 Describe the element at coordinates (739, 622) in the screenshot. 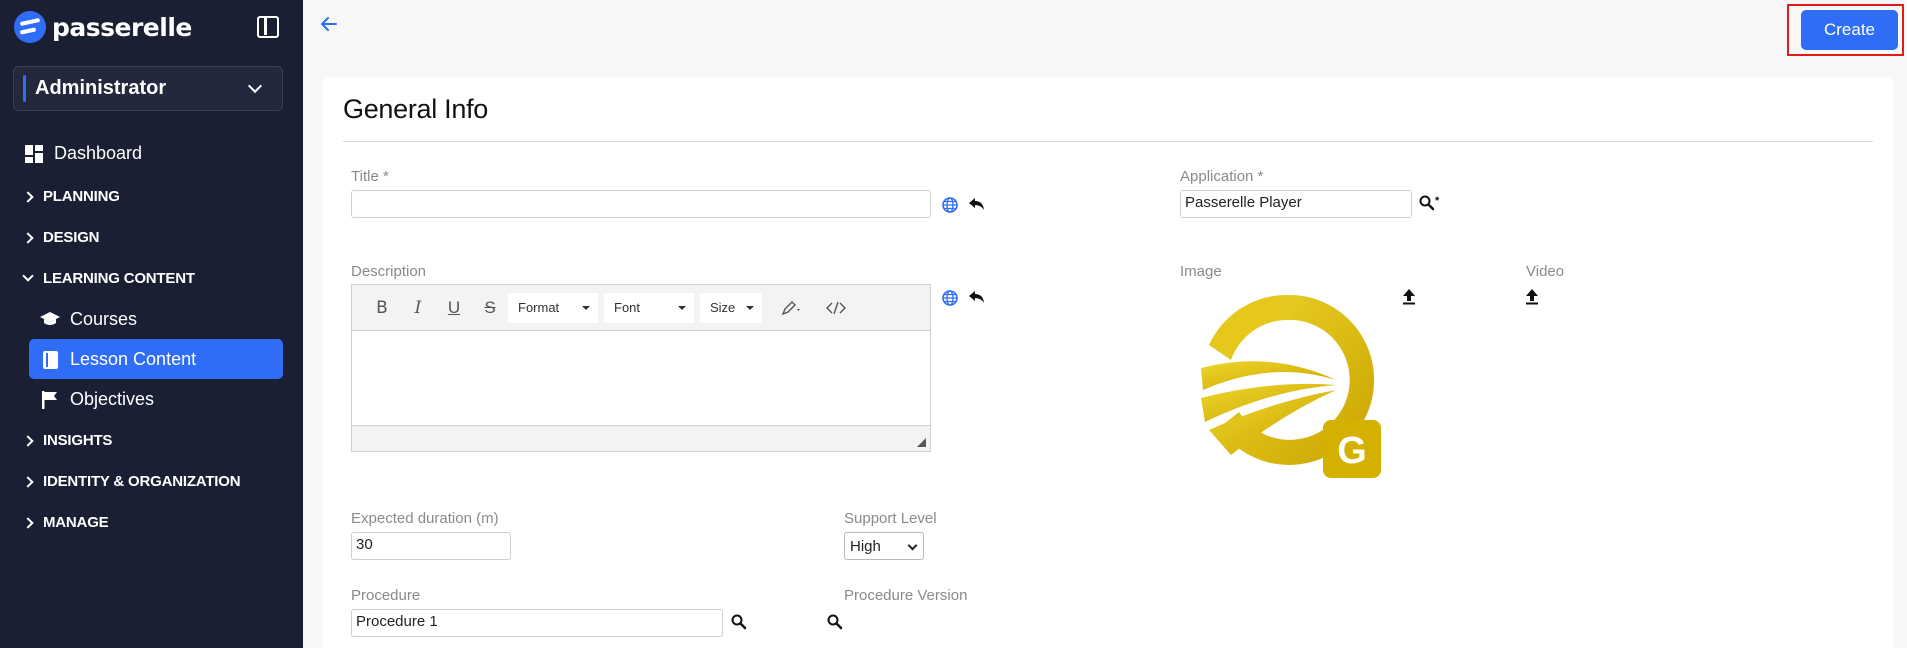

I see `procedure-search-icon` at that location.